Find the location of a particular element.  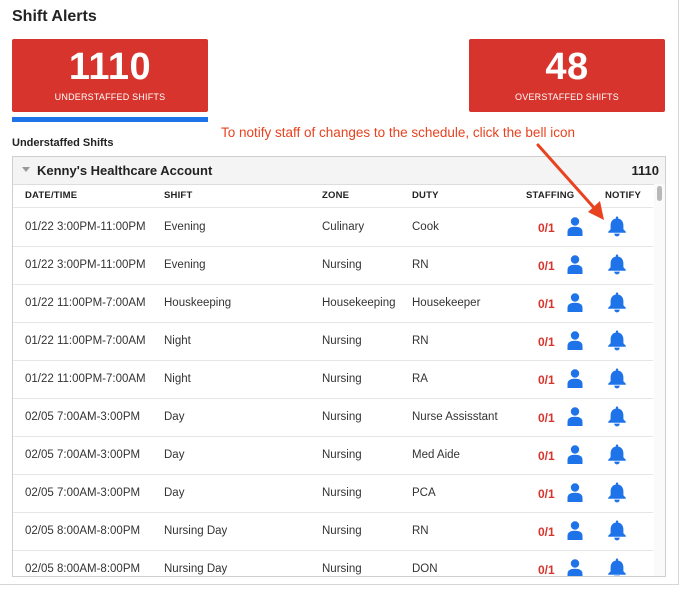

cell-duty: RA is located at coordinates (420, 379).